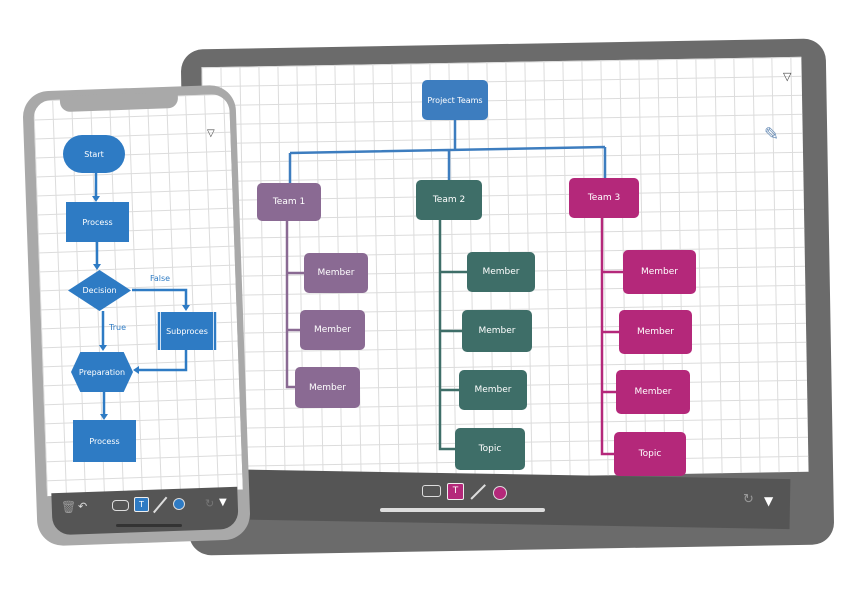 Image resolution: width=860 pixels, height=591 pixels. Describe the element at coordinates (117, 327) in the screenshot. I see `true-label: True` at that location.